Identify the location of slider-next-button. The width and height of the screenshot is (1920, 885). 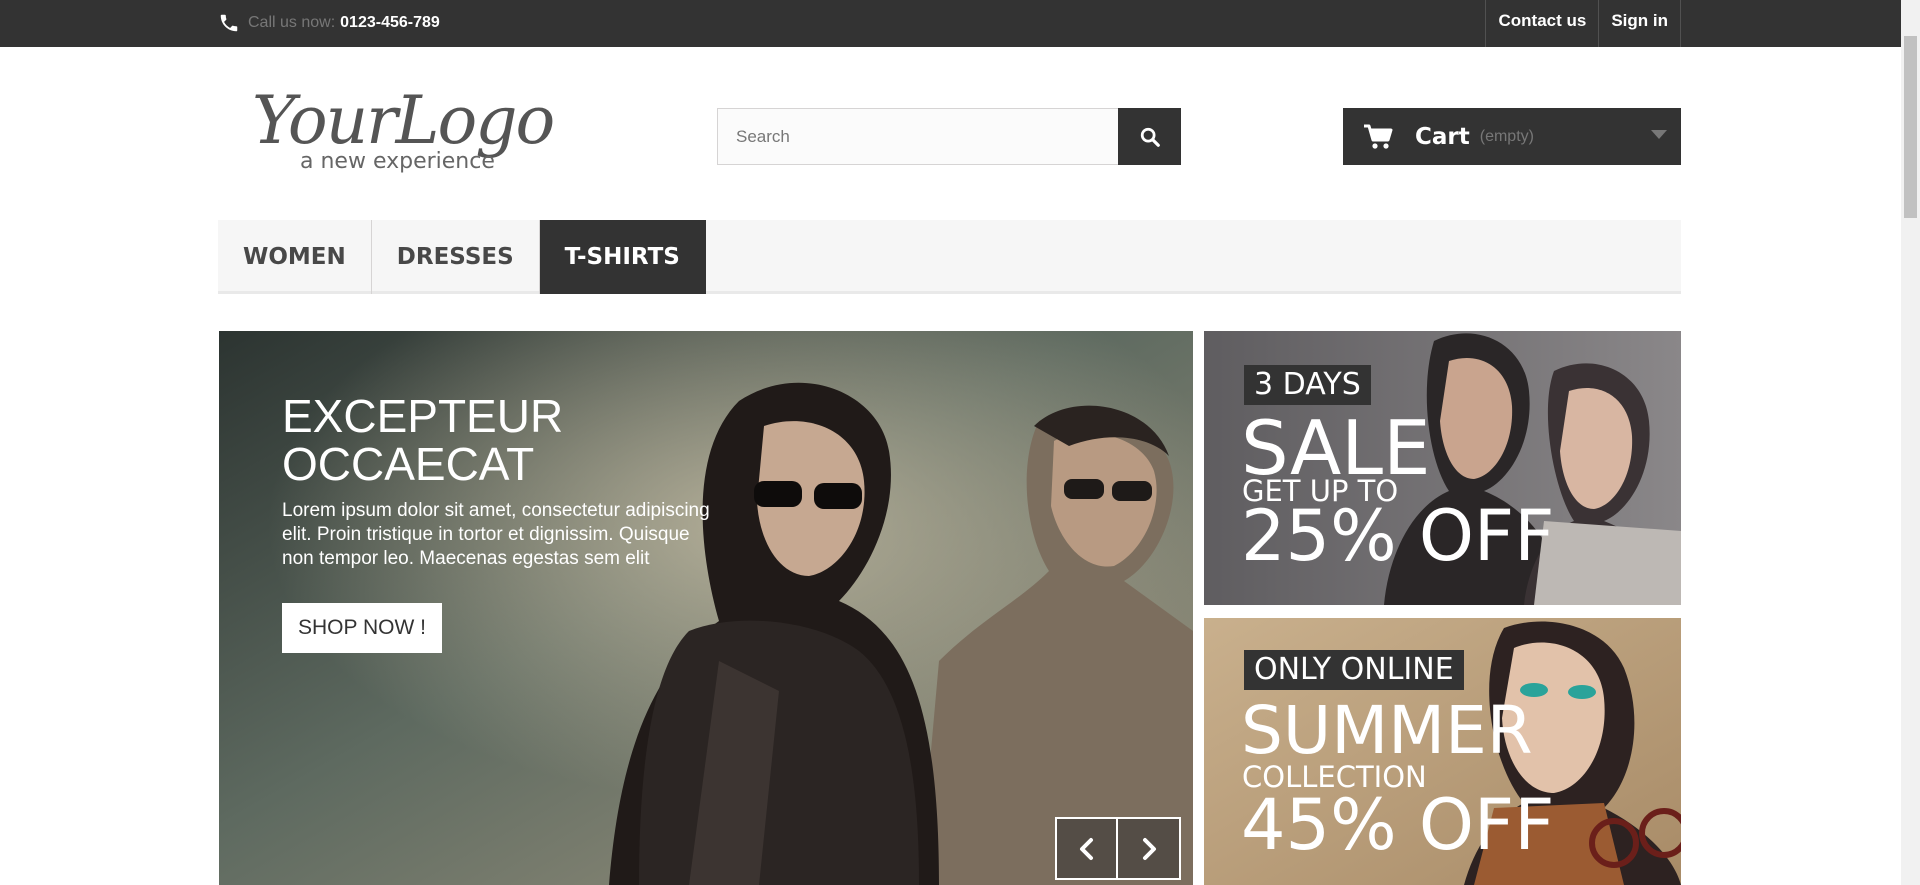
(1149, 848).